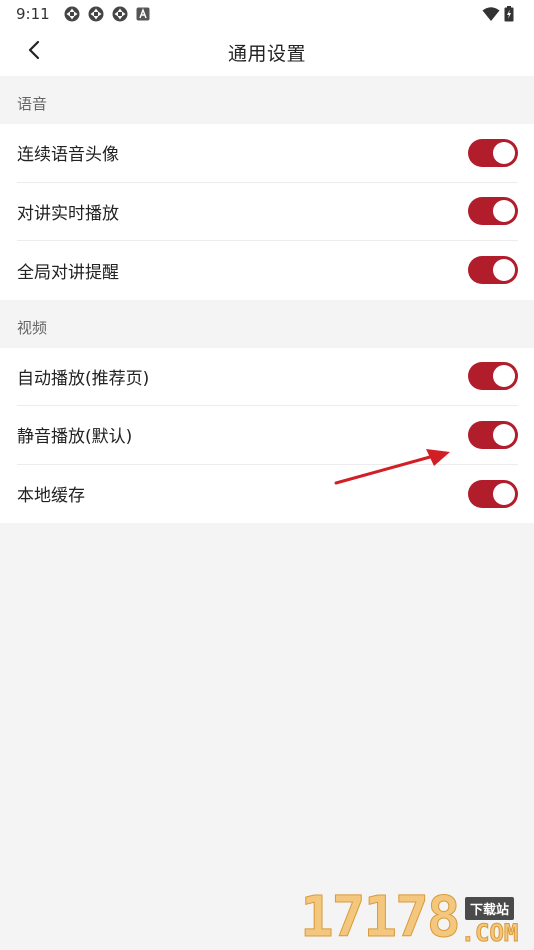 This screenshot has height=950, width=534. I want to click on annotation-arrow-icon, so click(395, 465).